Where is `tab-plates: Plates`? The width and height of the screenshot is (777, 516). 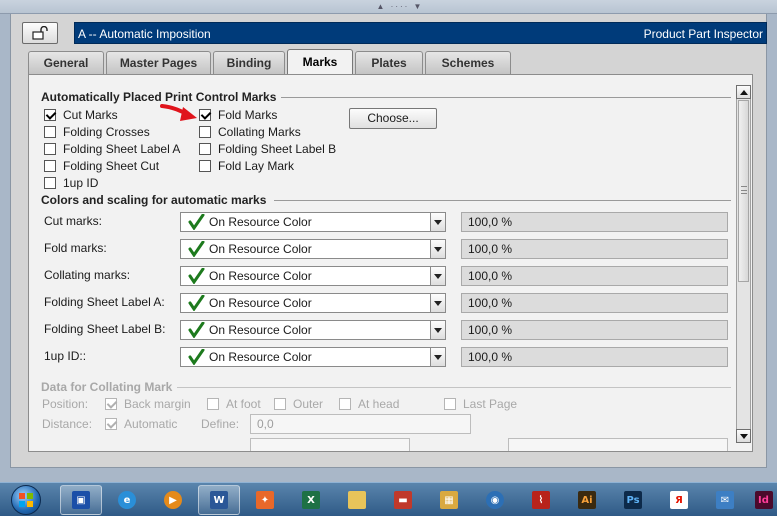 tab-plates: Plates is located at coordinates (389, 62).